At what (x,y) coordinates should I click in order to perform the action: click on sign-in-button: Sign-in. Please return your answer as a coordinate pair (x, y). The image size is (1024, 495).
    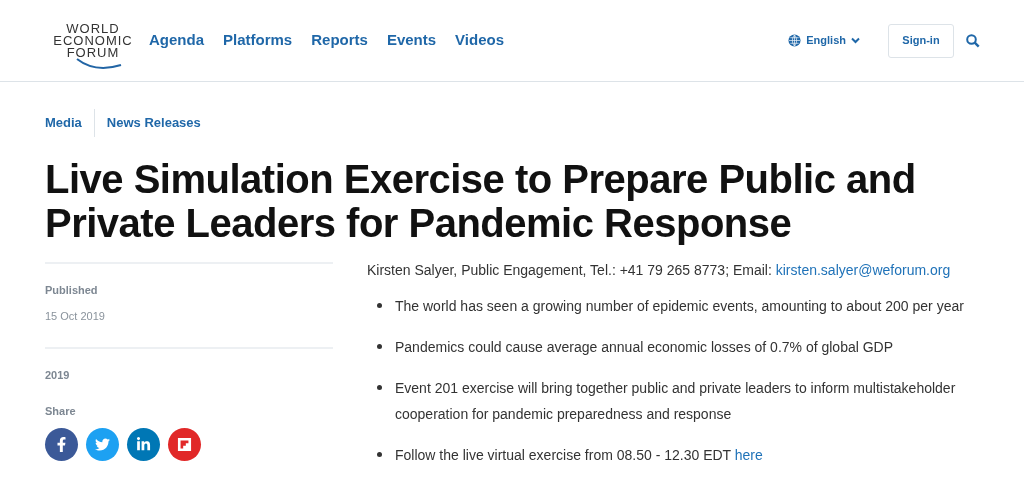
    Looking at the image, I should click on (921, 40).